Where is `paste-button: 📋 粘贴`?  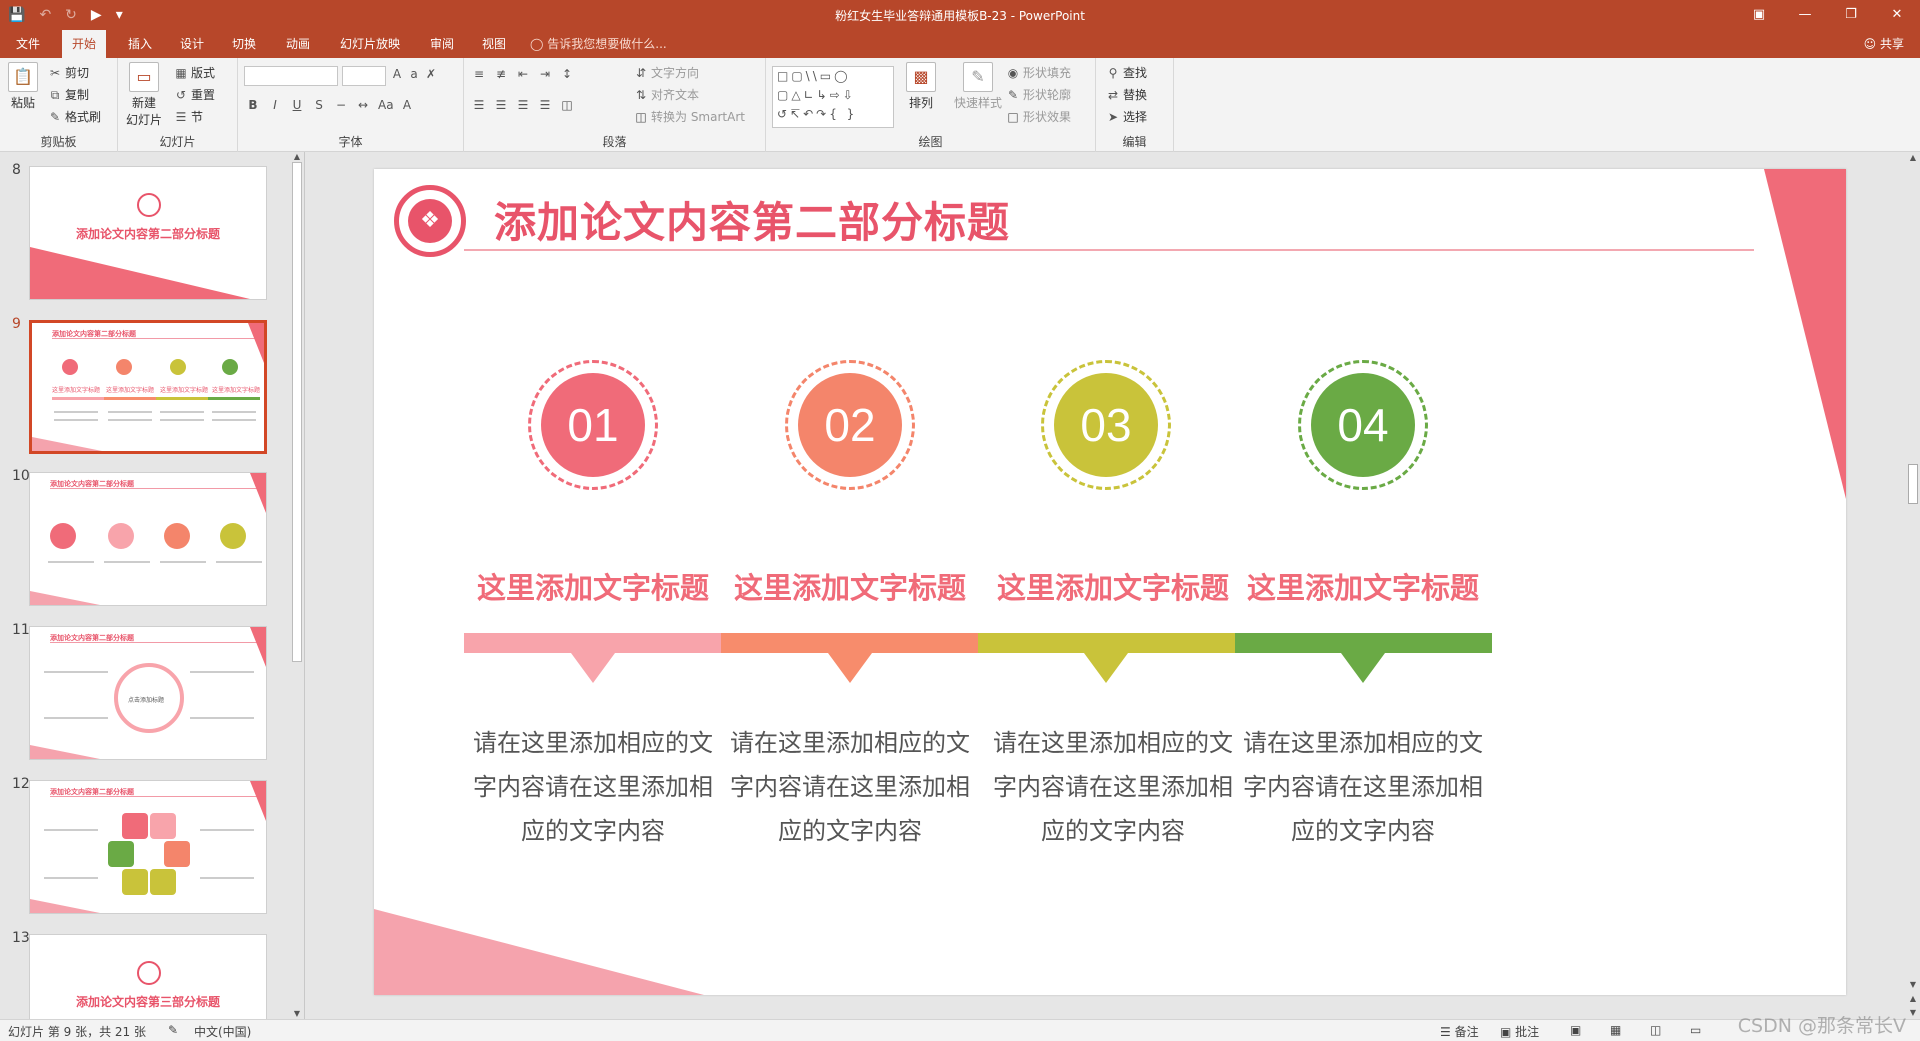
paste-button: 📋 粘贴 is located at coordinates (23, 86).